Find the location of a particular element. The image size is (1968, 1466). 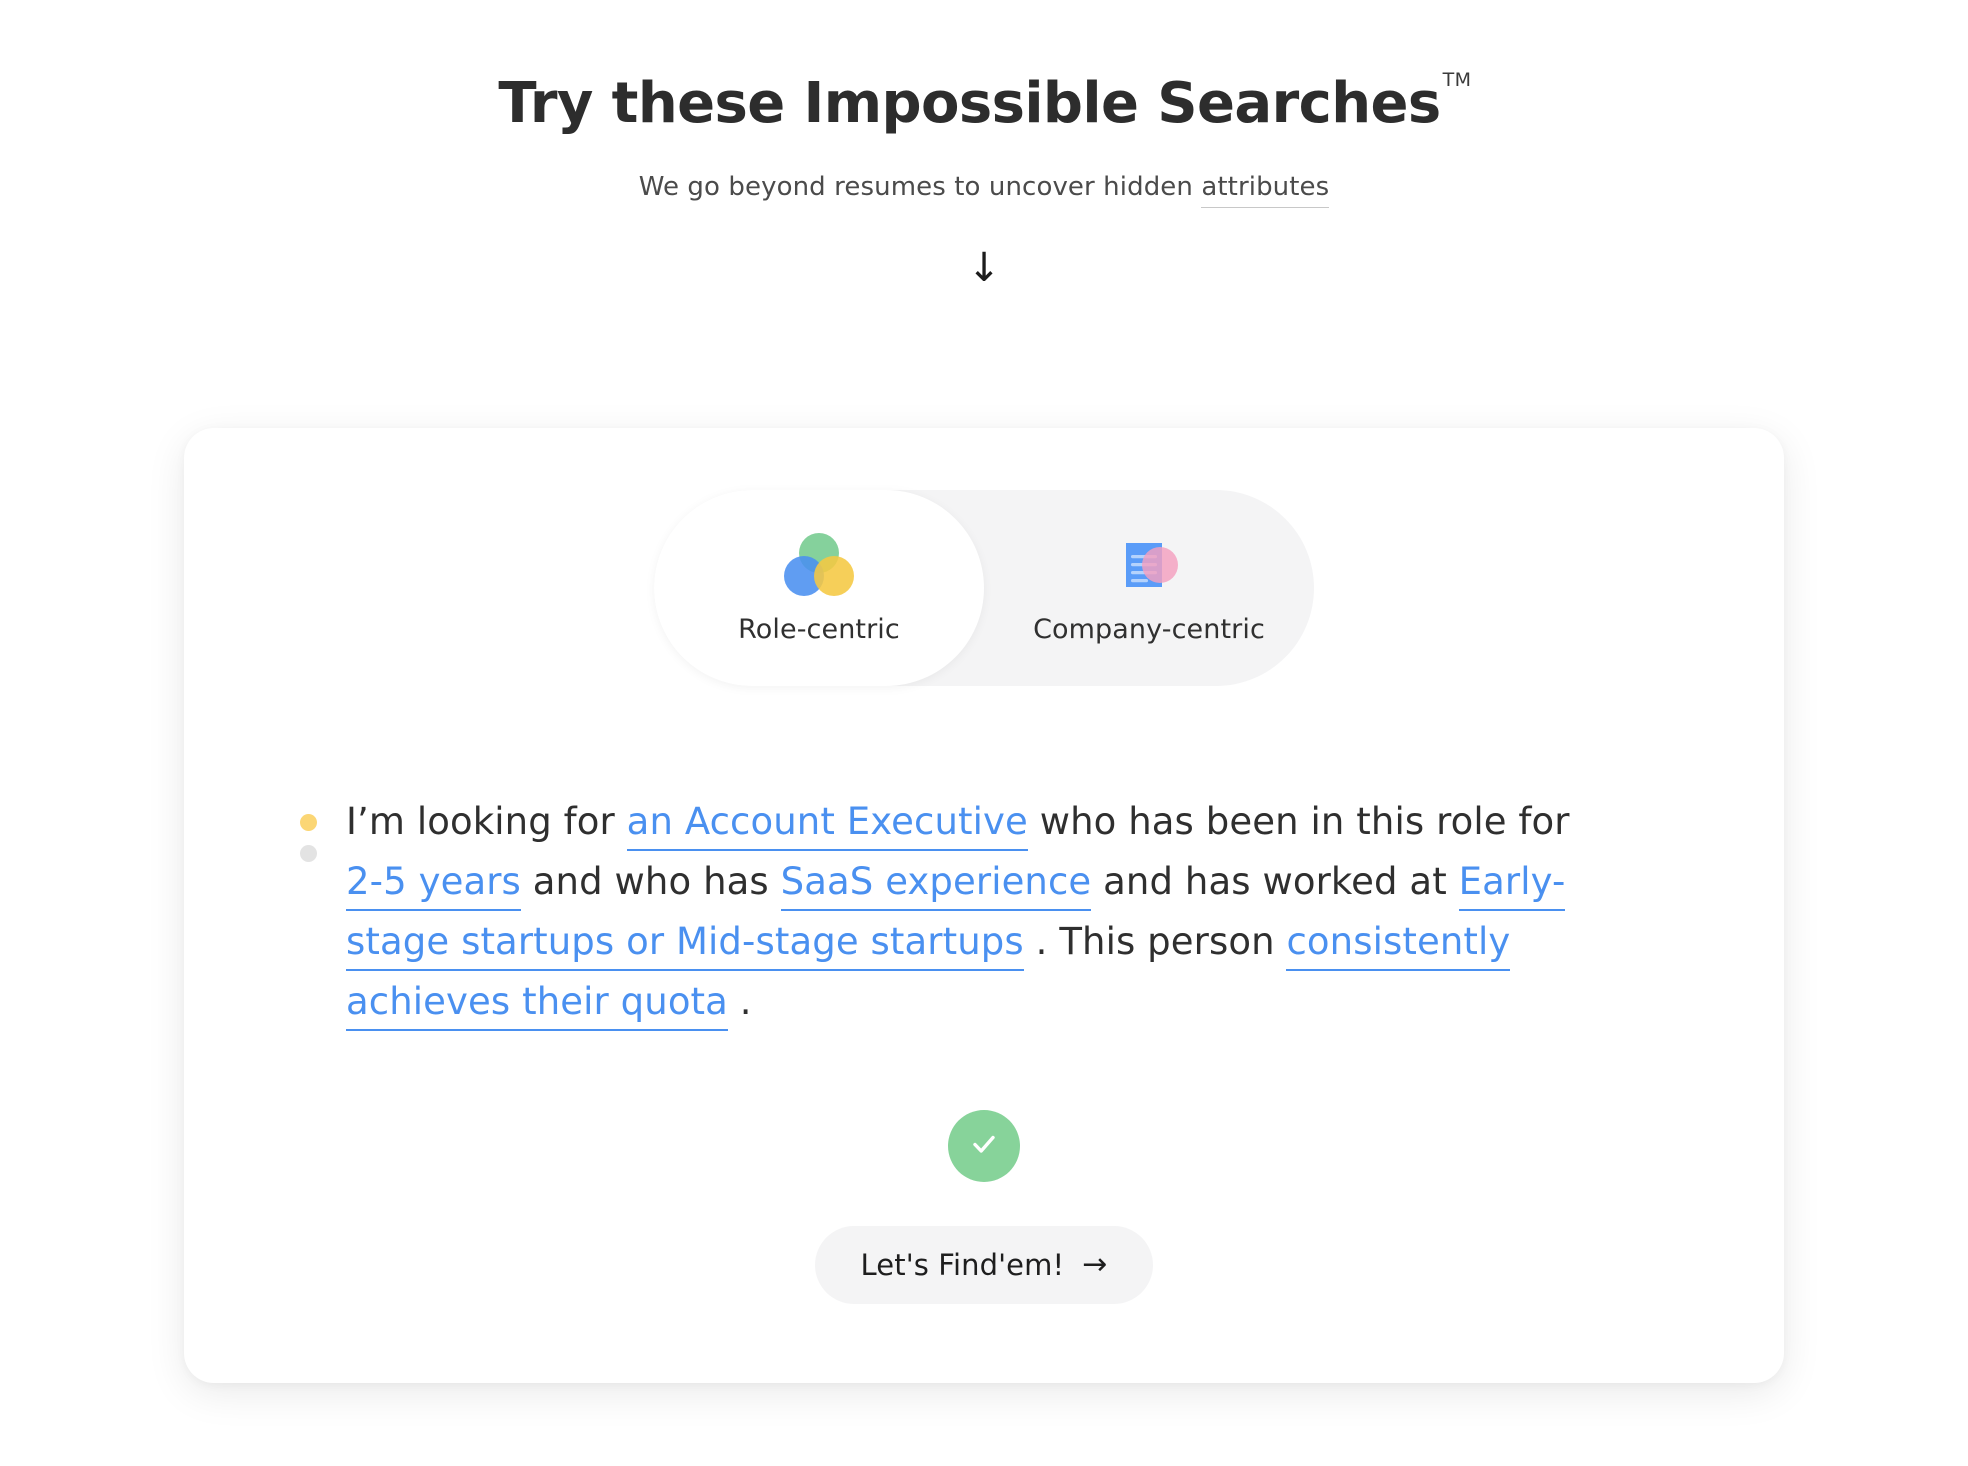

sentence-text-1: who has been in this role for is located at coordinates (1298, 821).